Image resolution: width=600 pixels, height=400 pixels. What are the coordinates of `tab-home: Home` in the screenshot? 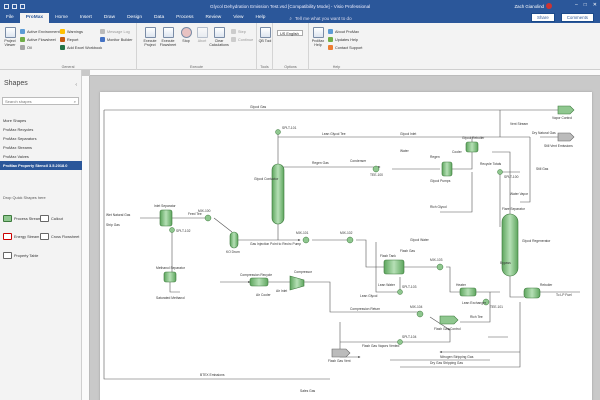 It's located at (61, 18).